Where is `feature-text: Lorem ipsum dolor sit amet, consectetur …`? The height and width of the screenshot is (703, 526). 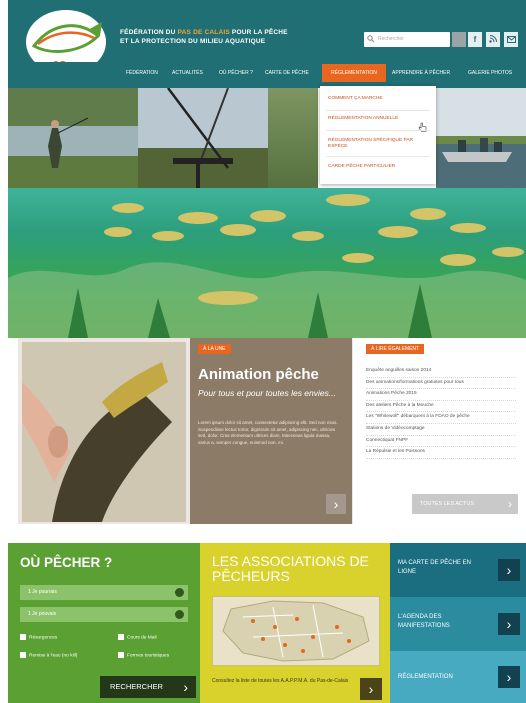 feature-text: Lorem ipsum dolor sit amet, consectetur … is located at coordinates (268, 432).